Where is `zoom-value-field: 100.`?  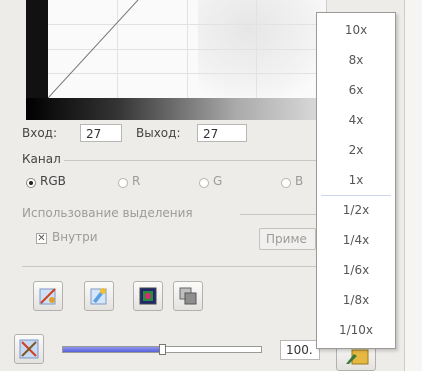 zoom-value-field: 100. is located at coordinates (300, 350).